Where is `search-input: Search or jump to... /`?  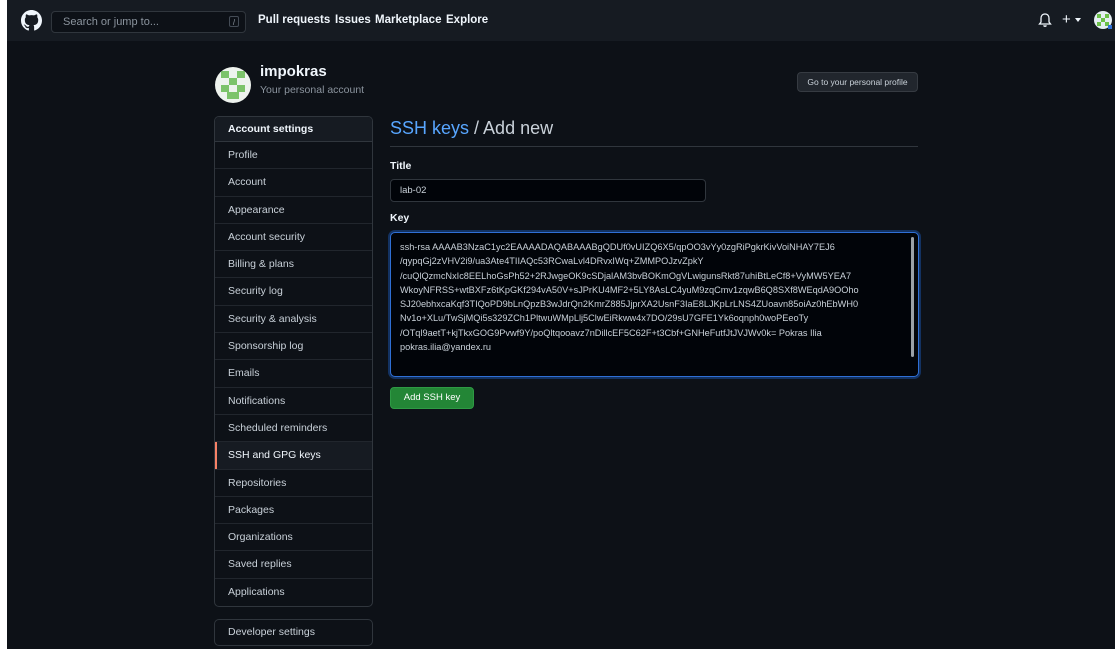
search-input: Search or jump to... / is located at coordinates (148, 22).